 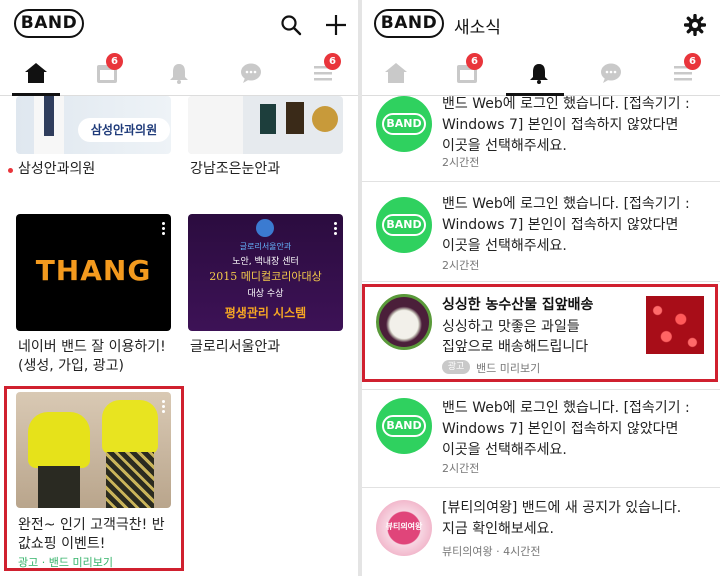 I want to click on thumb-line: 대상 수상, so click(x=265, y=294).